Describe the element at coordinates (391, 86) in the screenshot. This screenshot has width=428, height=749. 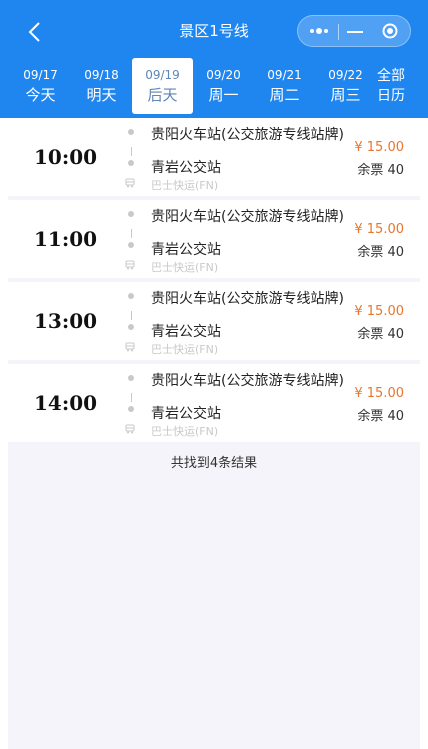
I see `all-dates-button: 全部 日历` at that location.